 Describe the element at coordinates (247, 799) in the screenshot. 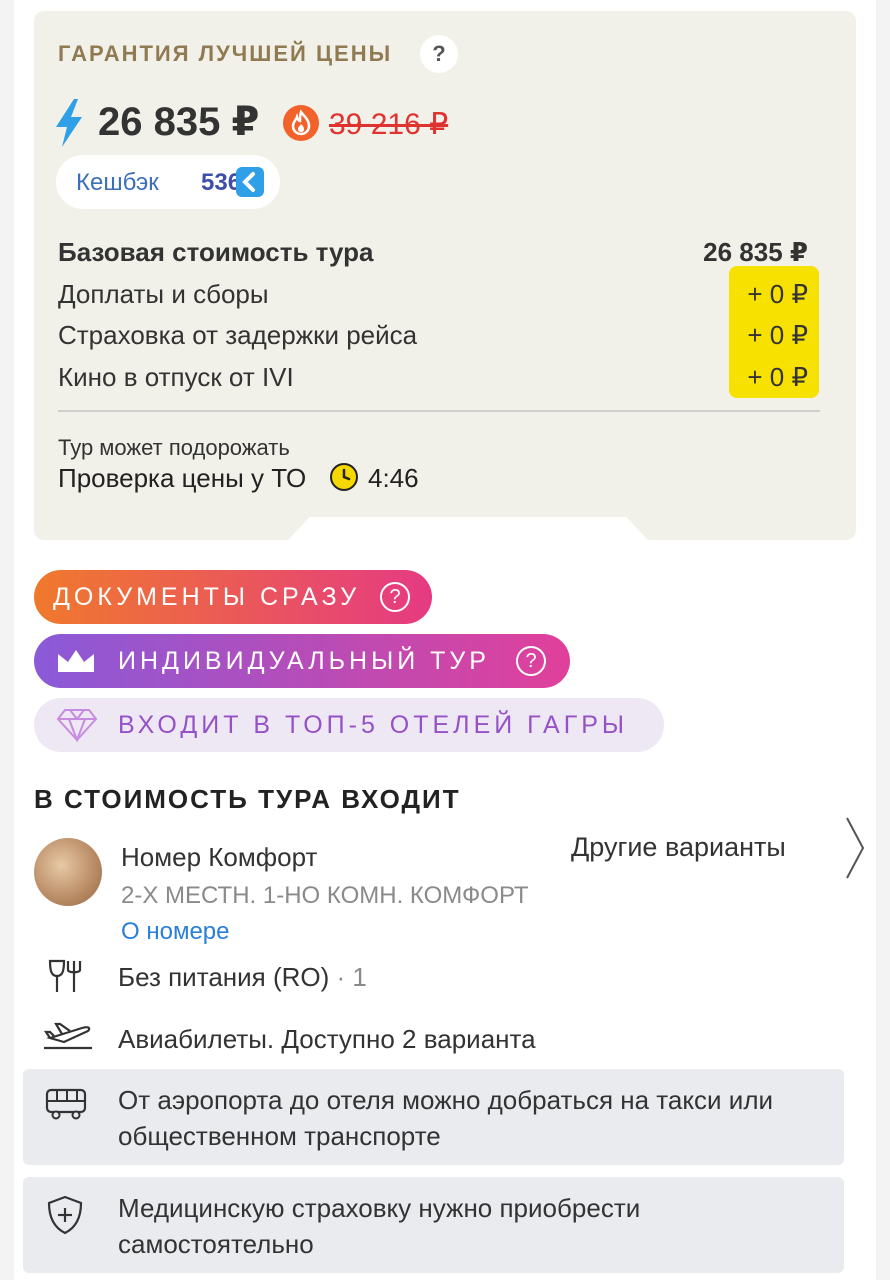

I see `included-section-title: В СТОИМОСТЬ ТУРА ВХОДИТ` at that location.